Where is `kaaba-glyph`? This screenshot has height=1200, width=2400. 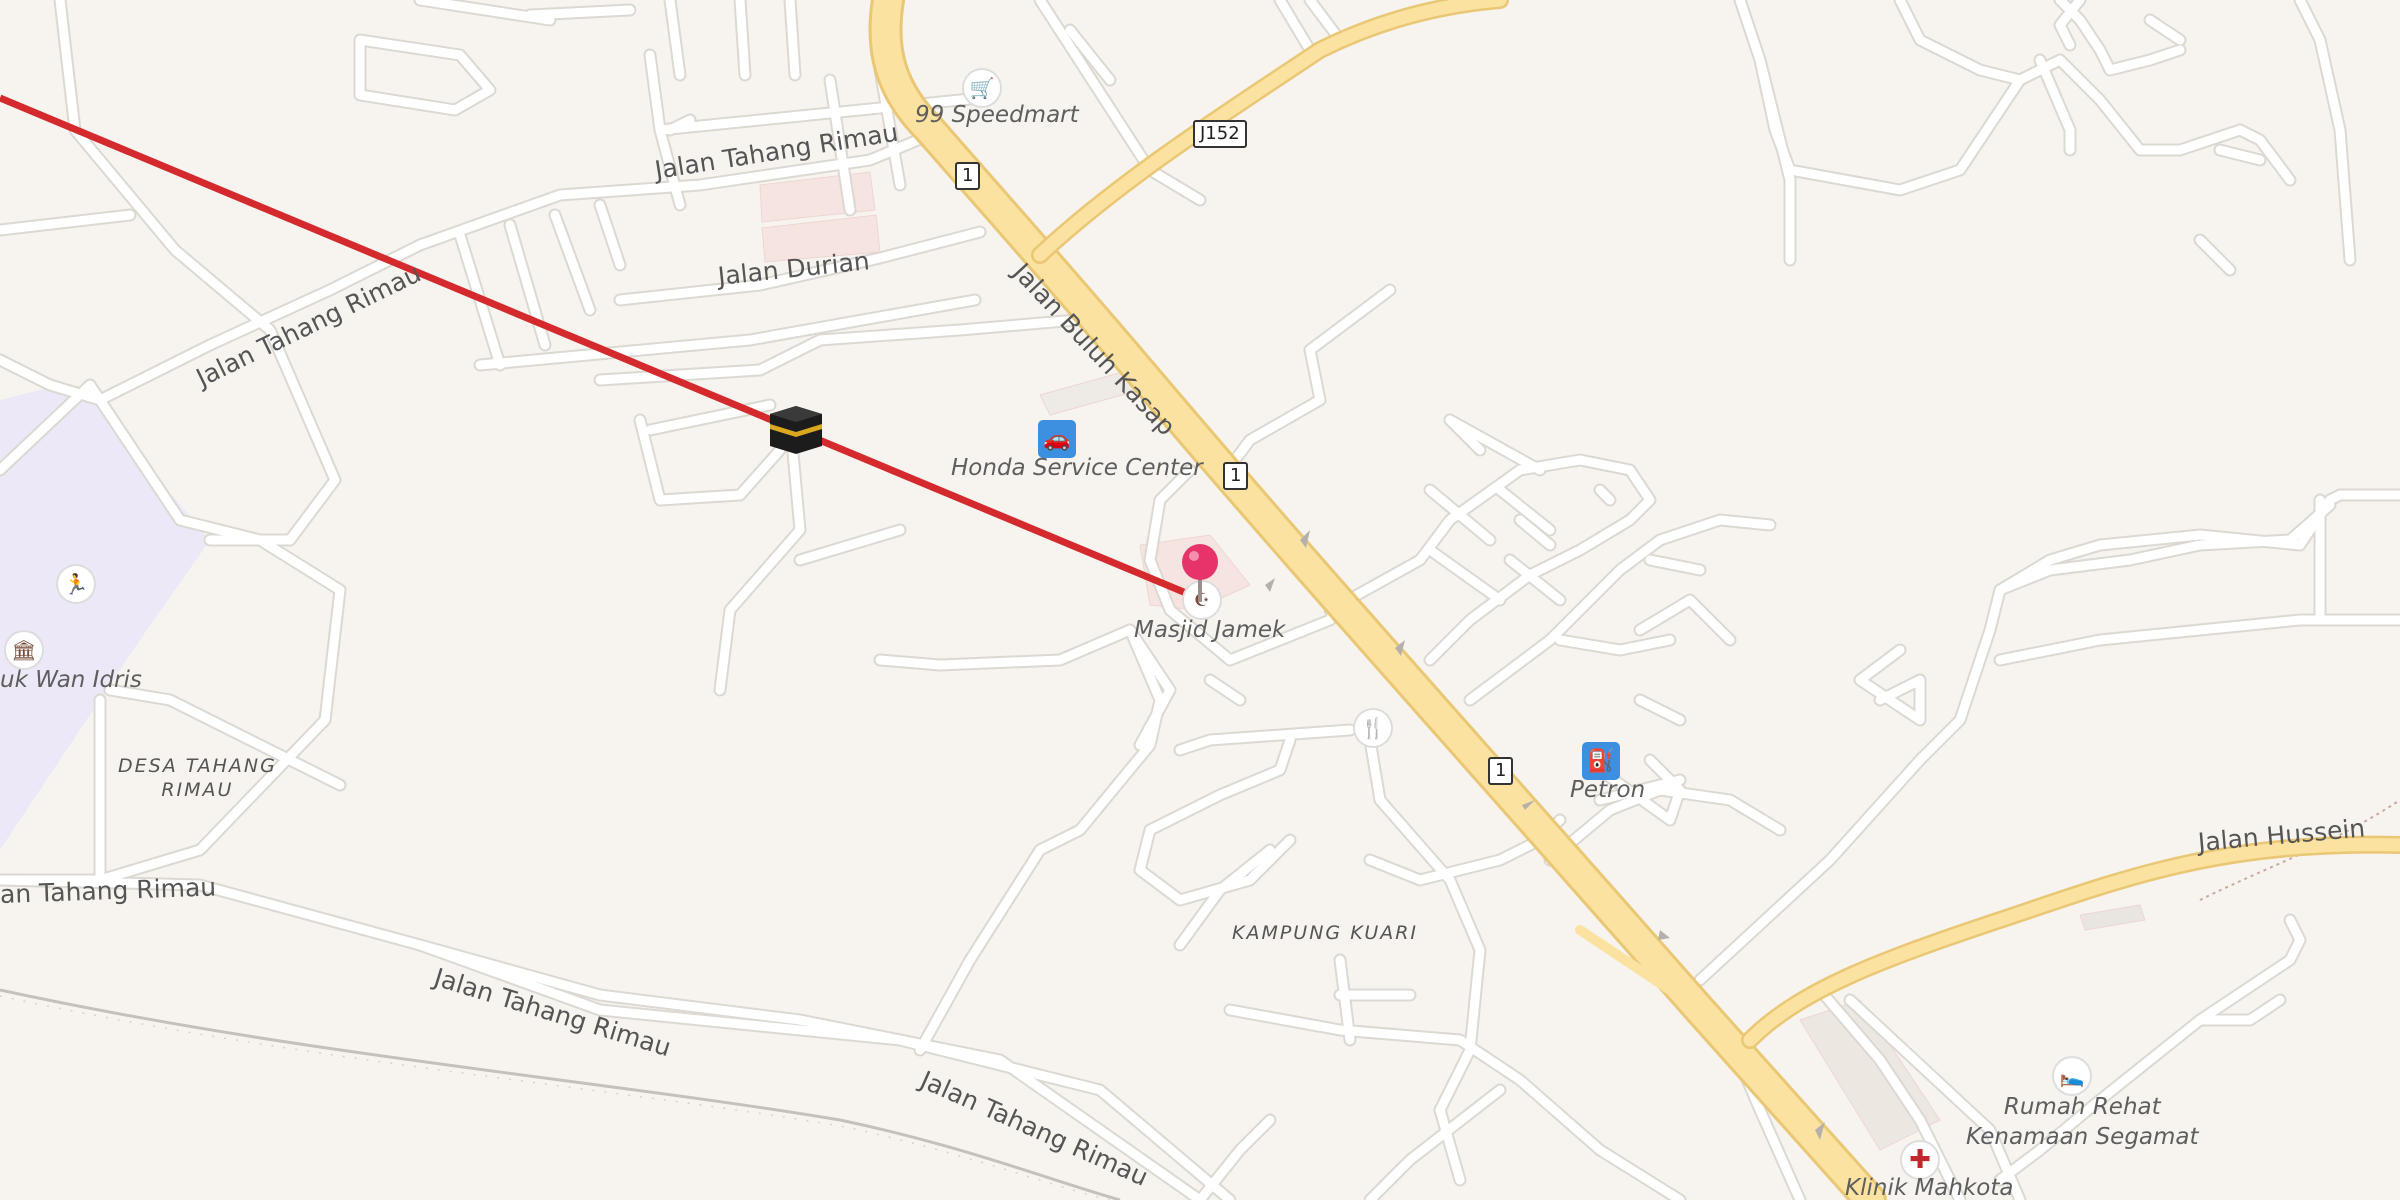 kaaba-glyph is located at coordinates (796, 430).